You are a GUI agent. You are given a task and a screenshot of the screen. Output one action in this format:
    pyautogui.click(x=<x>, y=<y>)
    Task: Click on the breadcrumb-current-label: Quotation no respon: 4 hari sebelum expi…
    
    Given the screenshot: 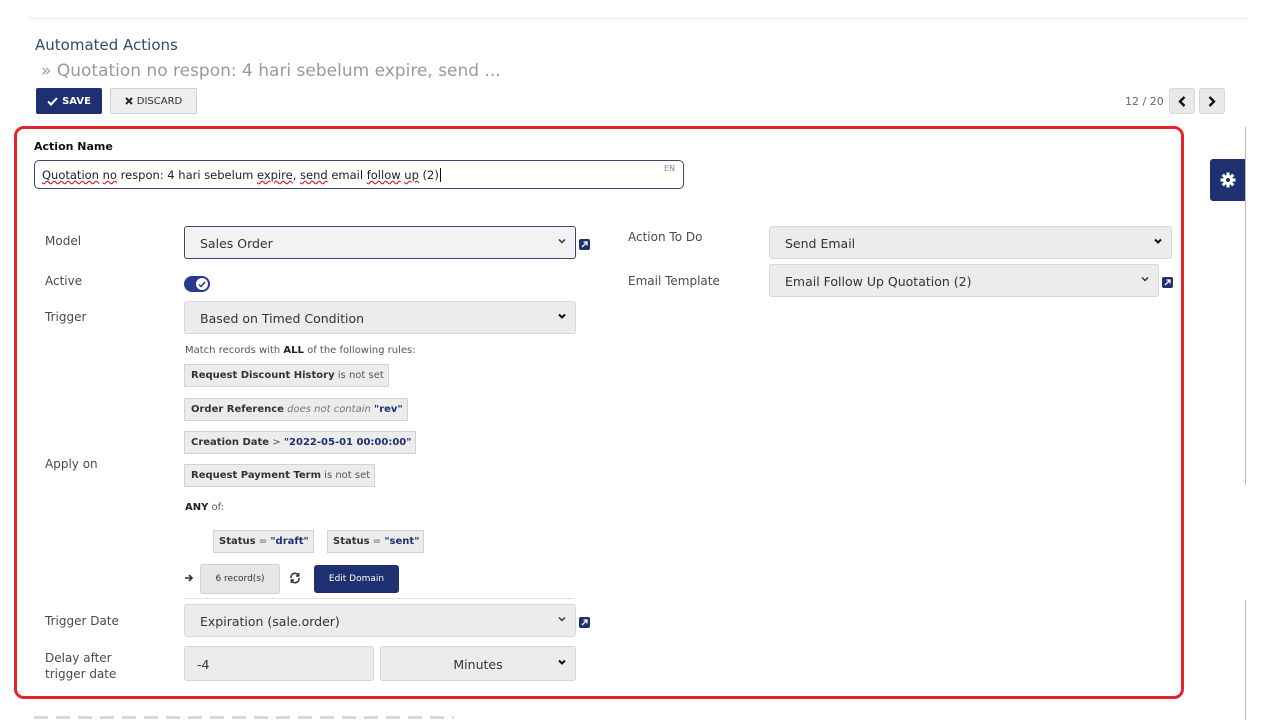 What is the action you would take?
    pyautogui.click(x=278, y=71)
    